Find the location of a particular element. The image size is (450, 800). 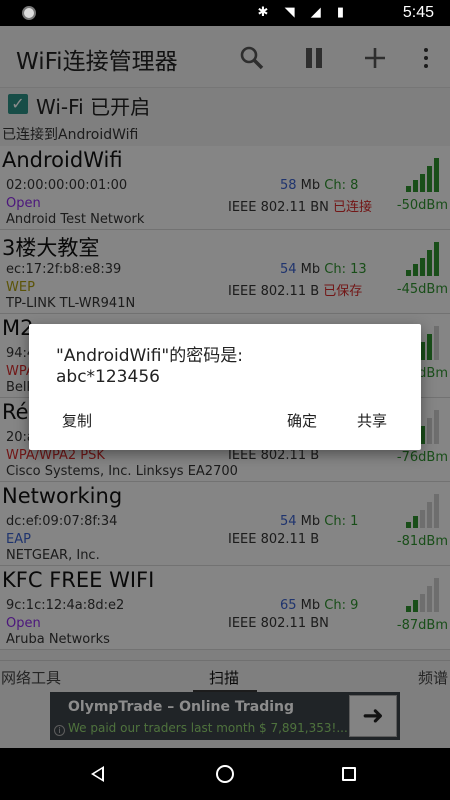

home-icon is located at coordinates (225, 774).